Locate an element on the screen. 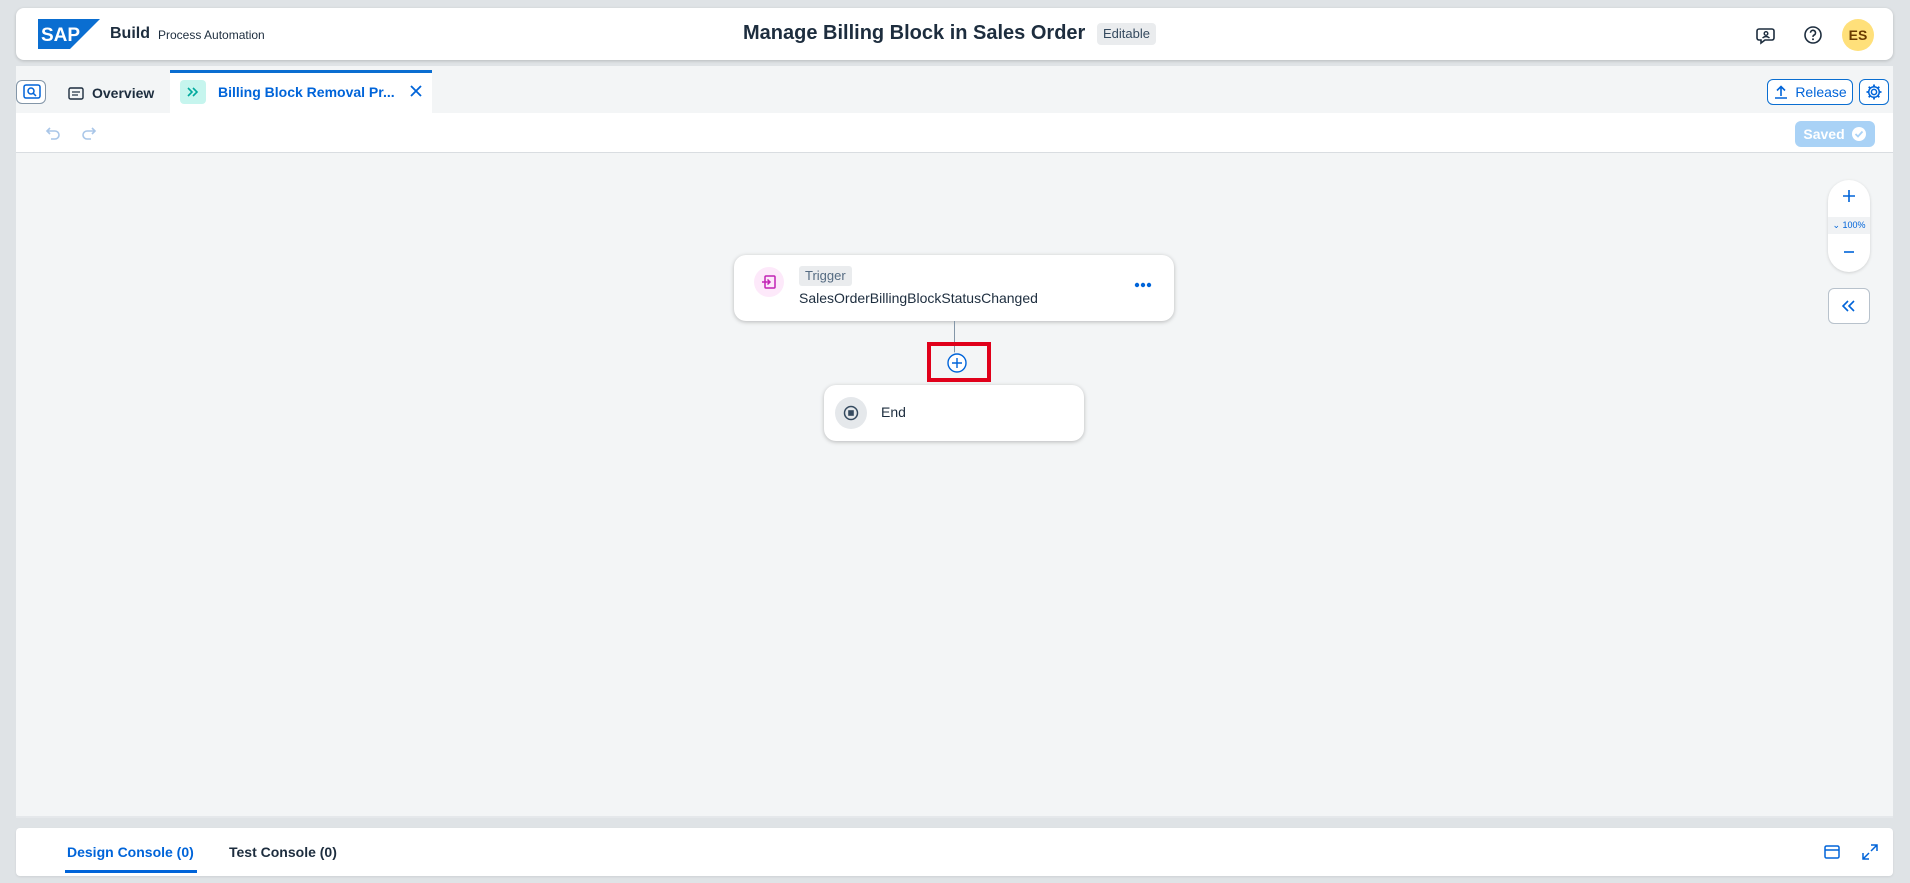 This screenshot has width=1910, height=883. upload-icon is located at coordinates (1781, 92).